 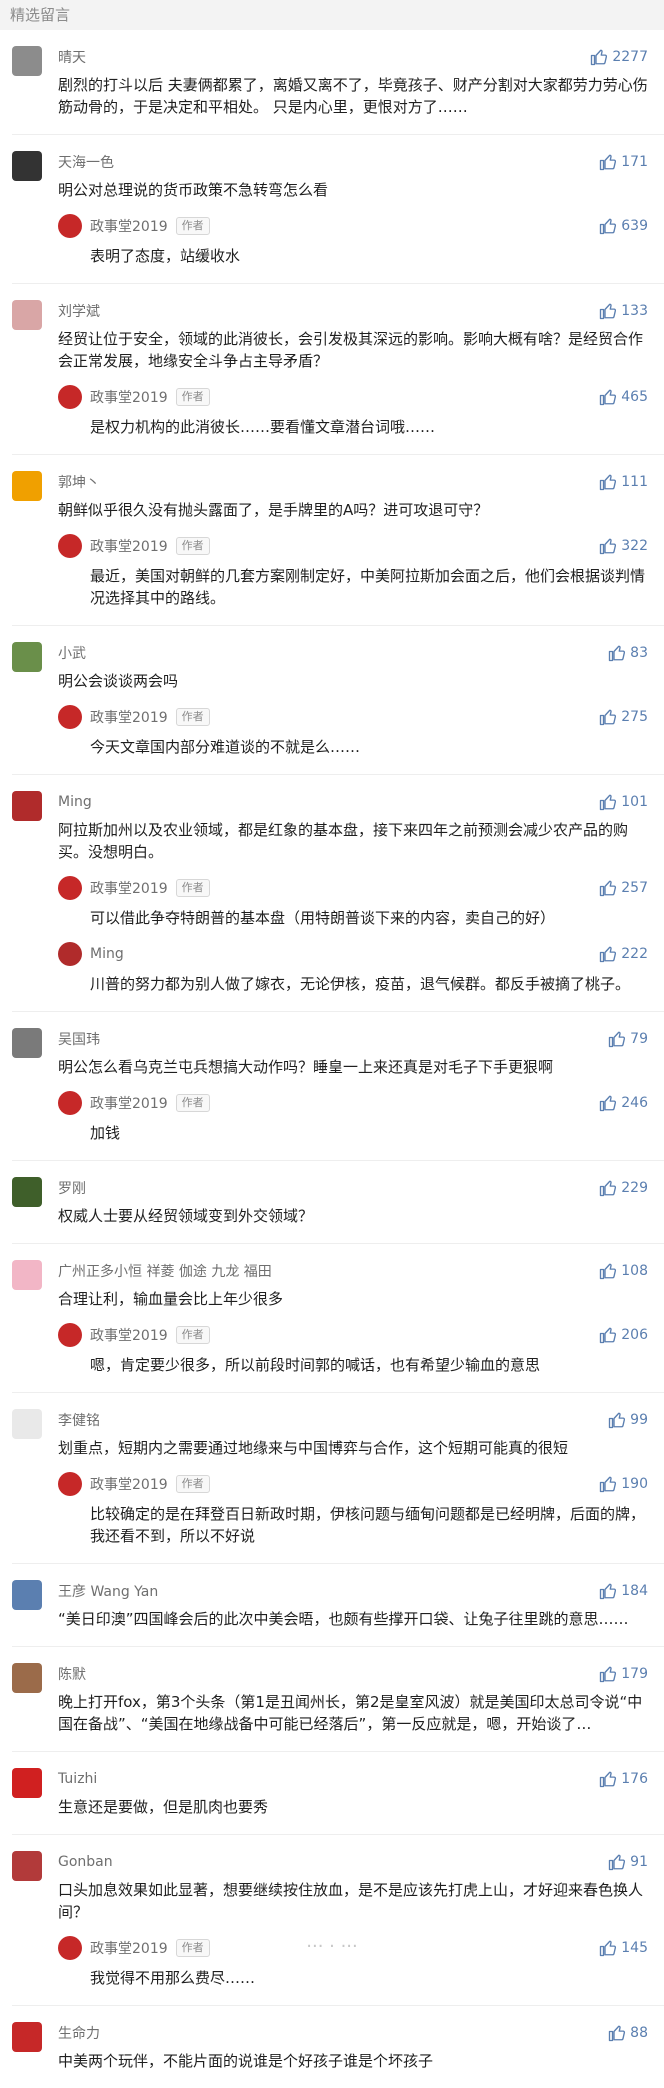 What do you see at coordinates (623, 717) in the screenshot?
I see `like-button: 275` at bounding box center [623, 717].